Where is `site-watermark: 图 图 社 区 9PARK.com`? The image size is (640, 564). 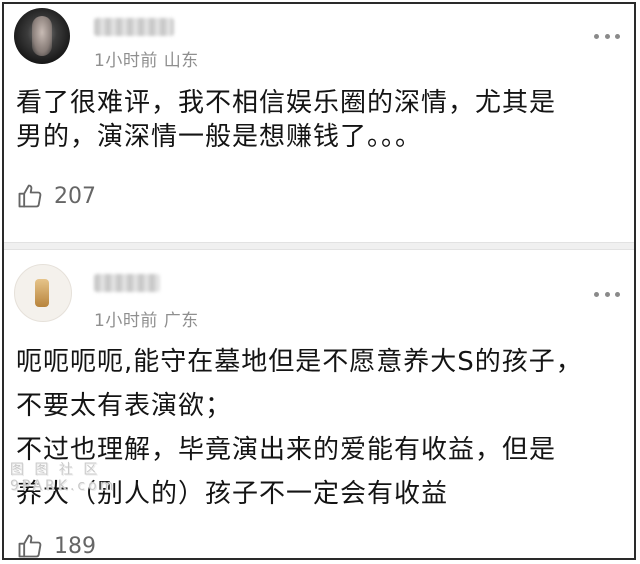 site-watermark: 图 图 社 区 9PARK.com is located at coordinates (70, 481).